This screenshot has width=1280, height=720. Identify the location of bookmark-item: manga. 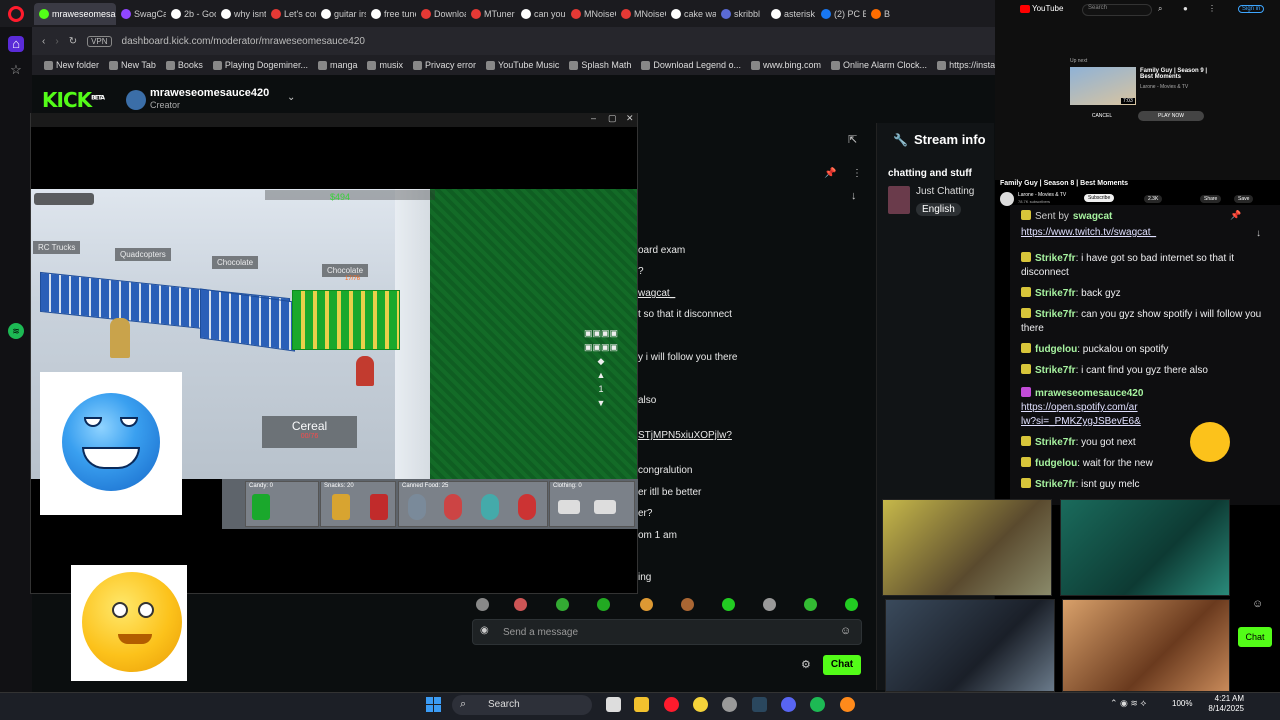
(337, 65).